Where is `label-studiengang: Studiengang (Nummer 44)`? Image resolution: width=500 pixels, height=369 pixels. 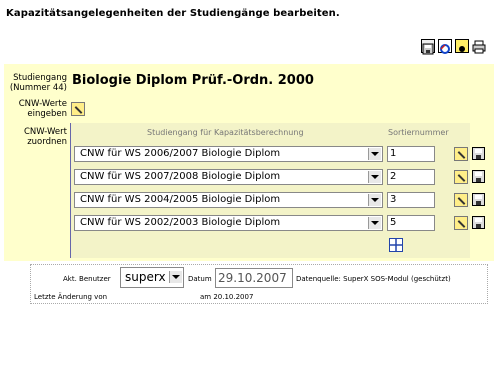 label-studiengang: Studiengang (Nummer 44) is located at coordinates (38, 83).